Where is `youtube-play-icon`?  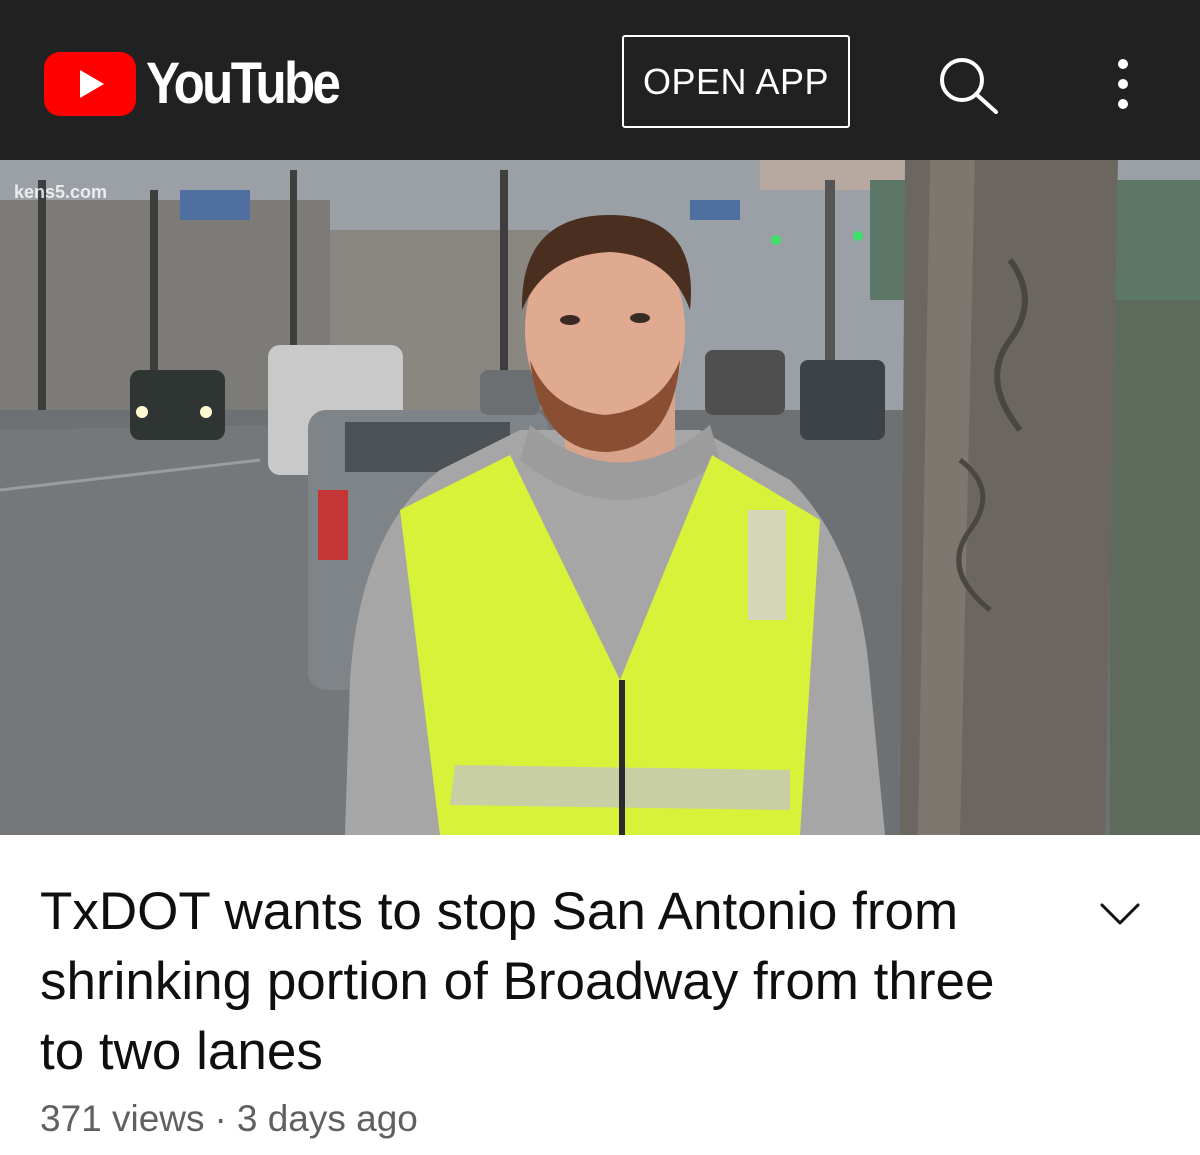 youtube-play-icon is located at coordinates (90, 84).